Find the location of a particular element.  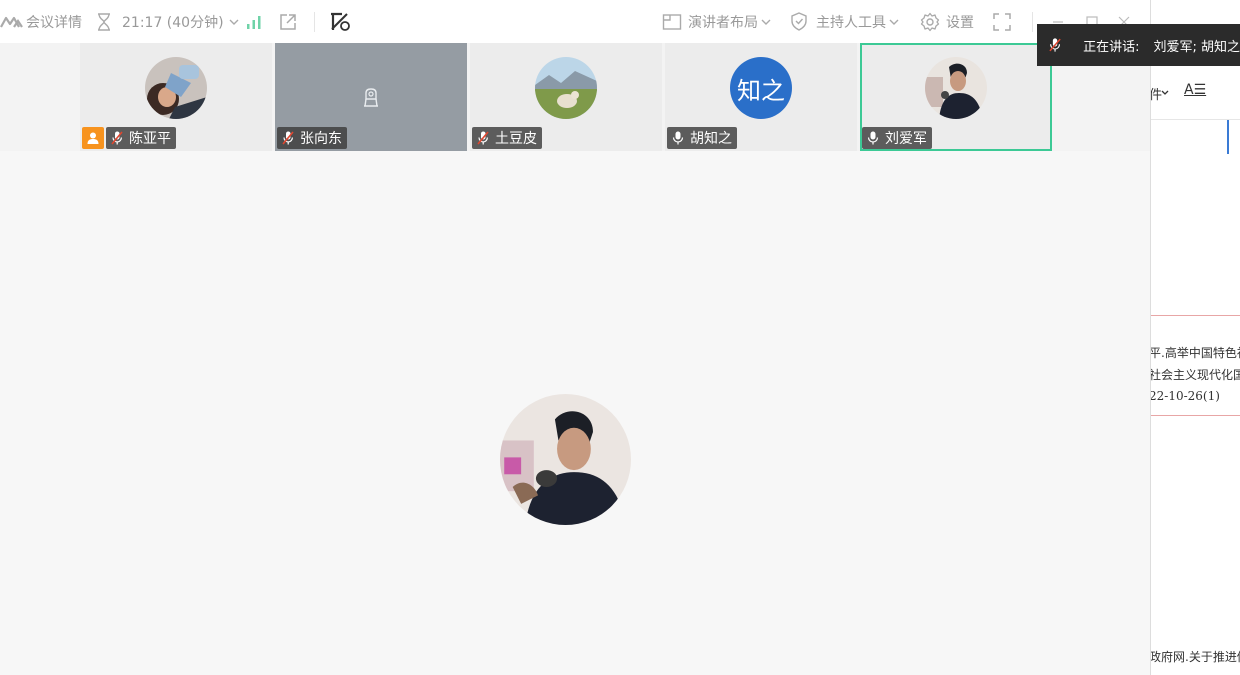

meeting-timer: 21:17 (40分钟) is located at coordinates (168, 21).